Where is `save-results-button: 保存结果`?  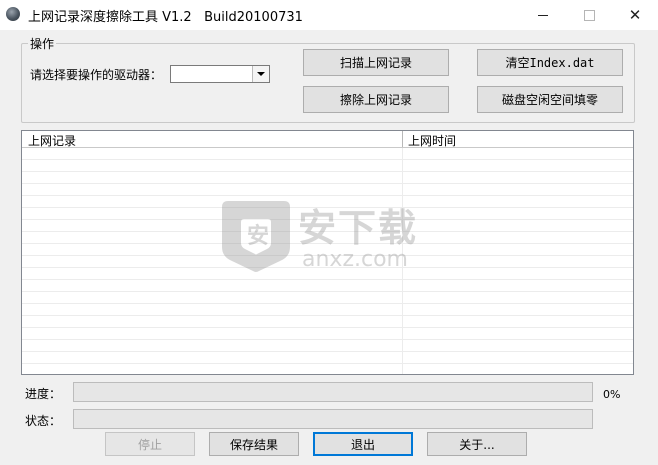 save-results-button: 保存结果 is located at coordinates (254, 444).